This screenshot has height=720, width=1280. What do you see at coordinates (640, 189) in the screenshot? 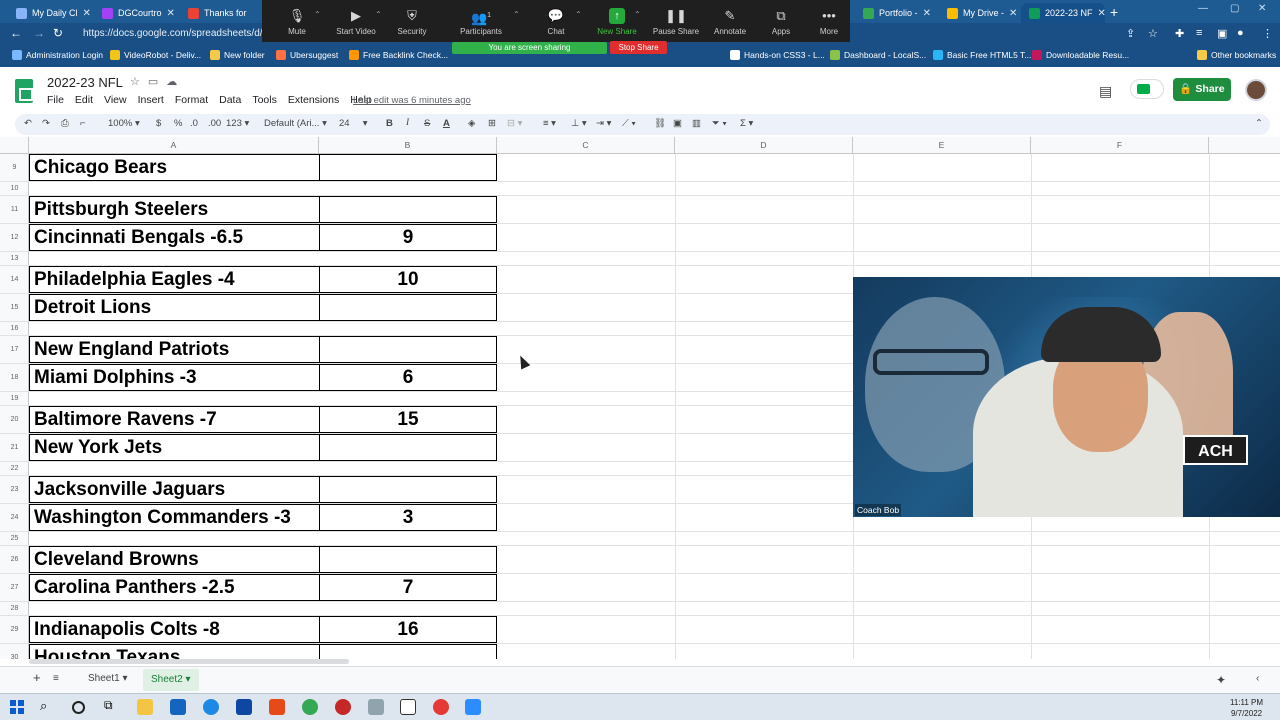
I see `table-row: 10` at bounding box center [640, 189].